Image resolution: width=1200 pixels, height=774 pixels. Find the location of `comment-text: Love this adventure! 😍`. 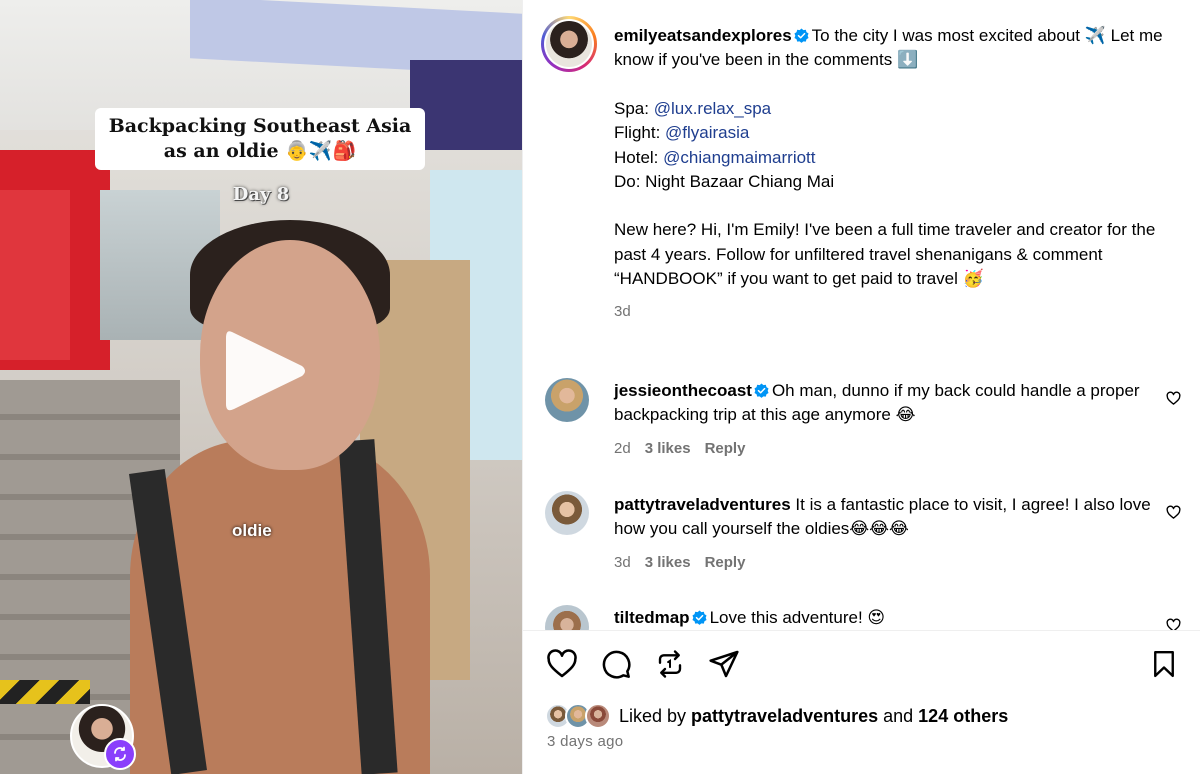

comment-text: Love this adventure! 😍 is located at coordinates (797, 617).